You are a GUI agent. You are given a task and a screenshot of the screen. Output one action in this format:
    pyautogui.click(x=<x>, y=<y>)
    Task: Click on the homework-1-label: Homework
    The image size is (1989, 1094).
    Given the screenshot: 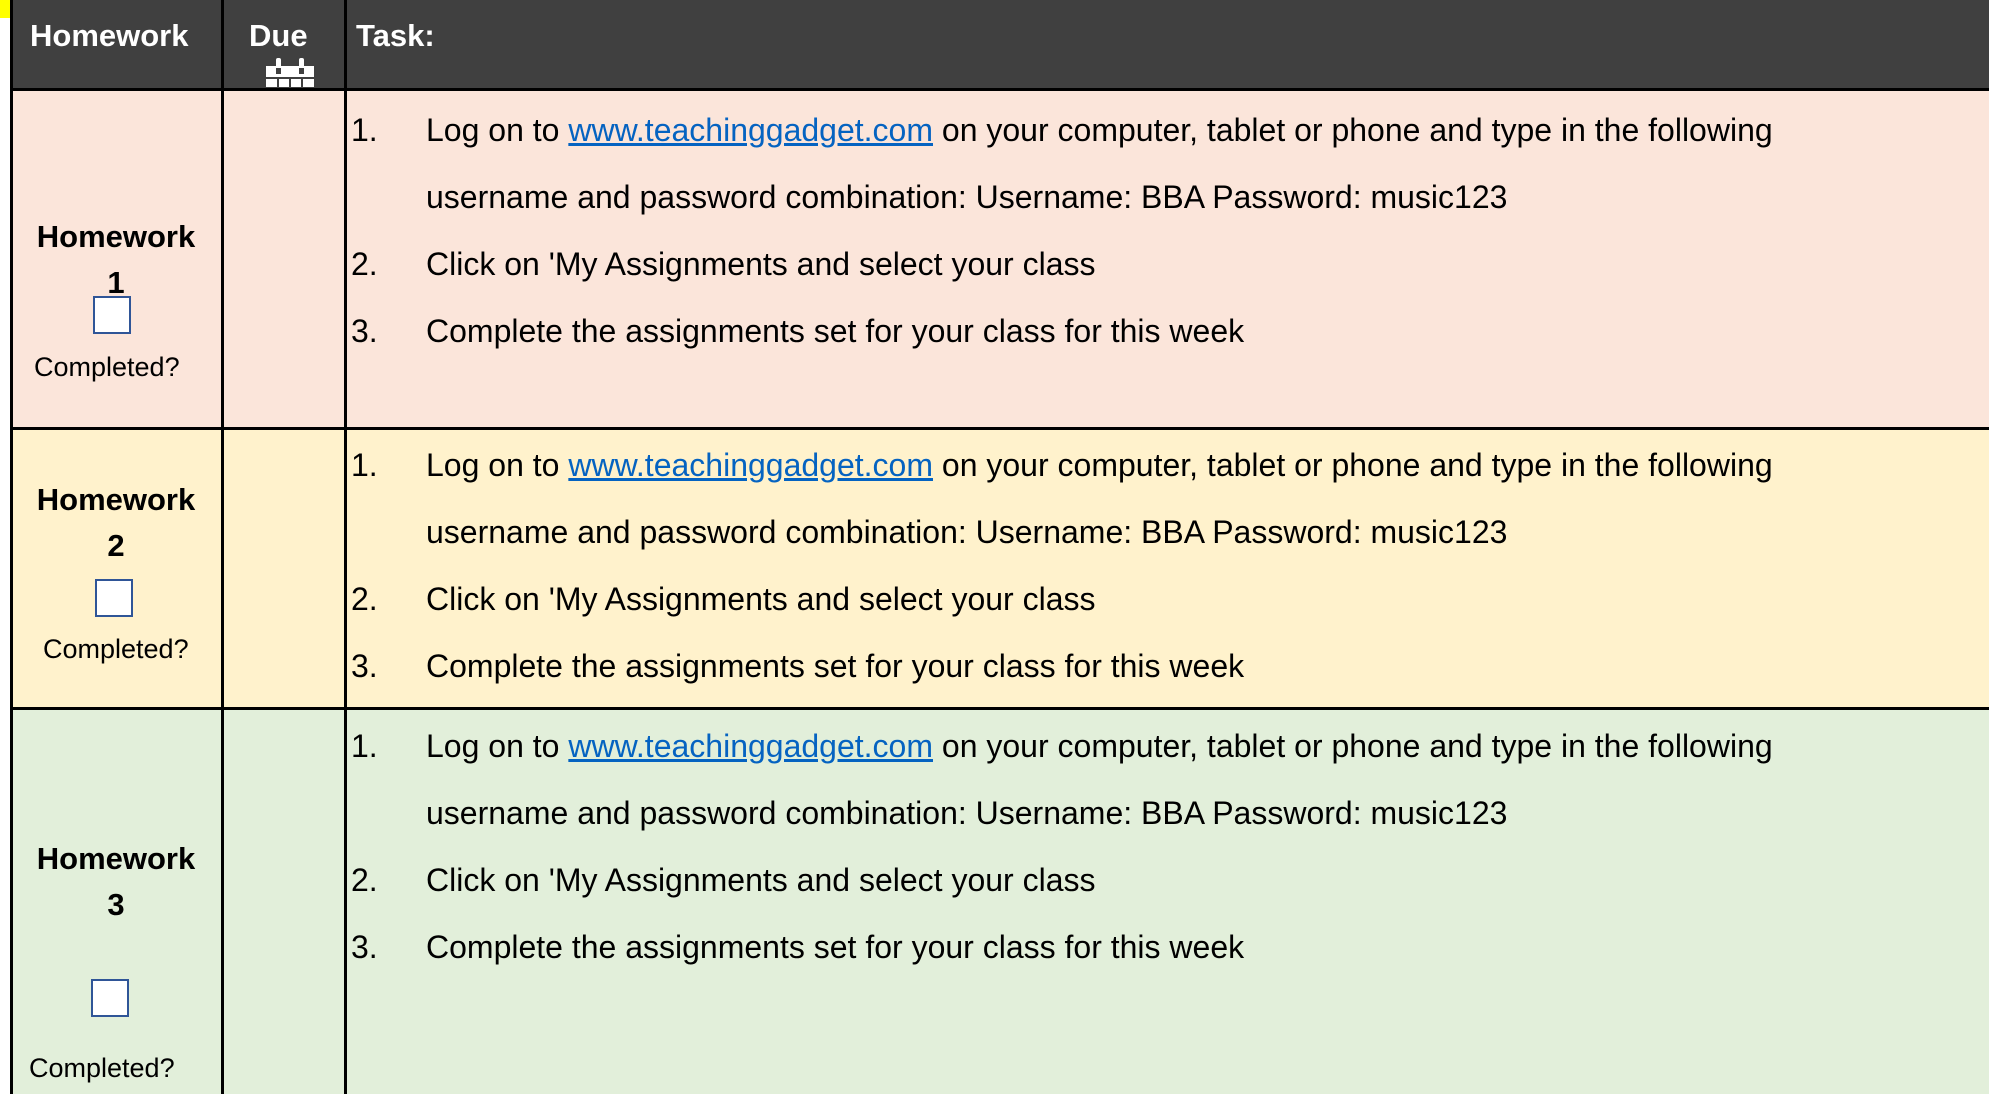 What is the action you would take?
    pyautogui.click(x=116, y=236)
    